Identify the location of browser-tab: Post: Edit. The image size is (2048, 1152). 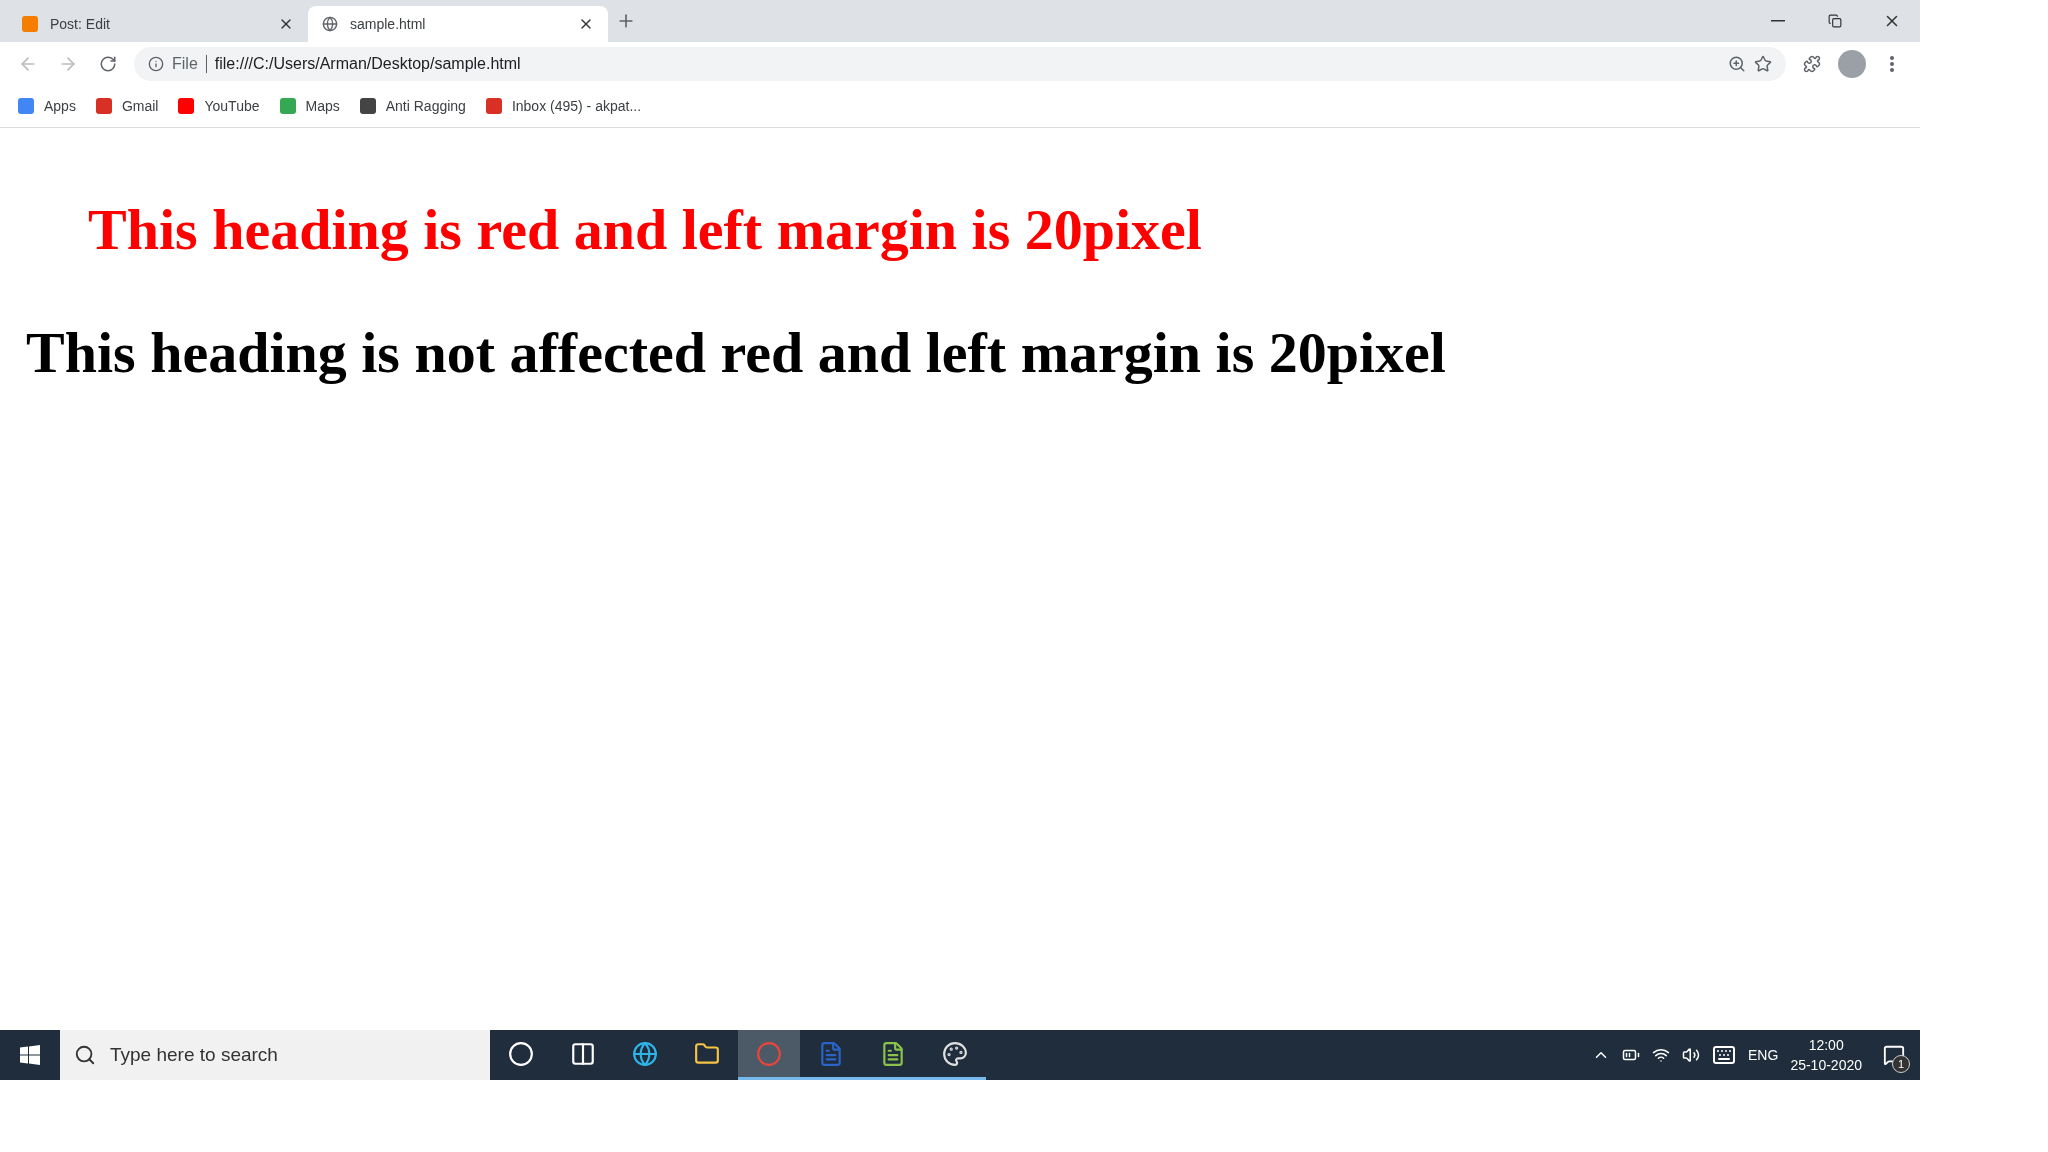
(158, 24).